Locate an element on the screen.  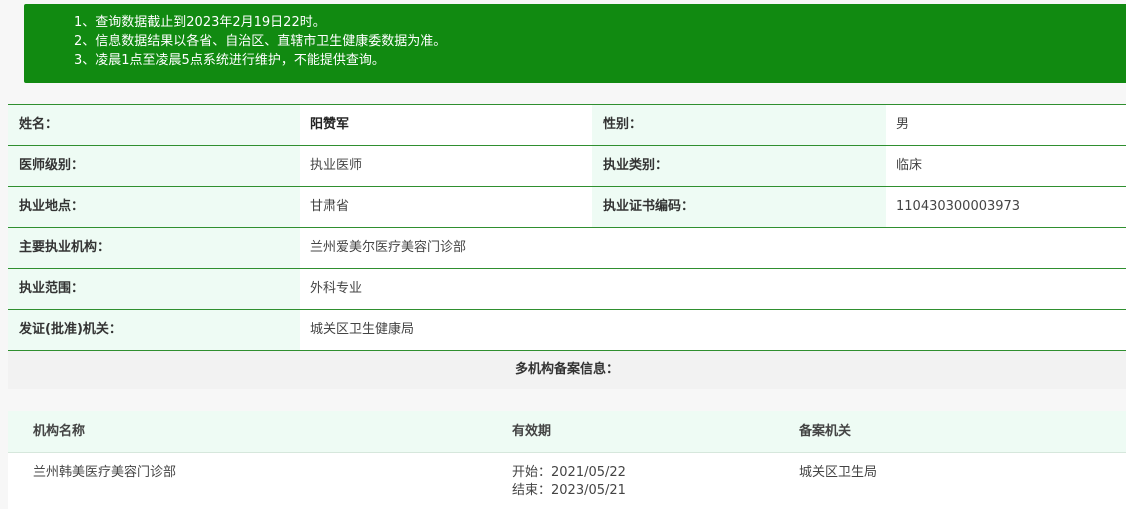
header-org: 机构名称 is located at coordinates (59, 431).